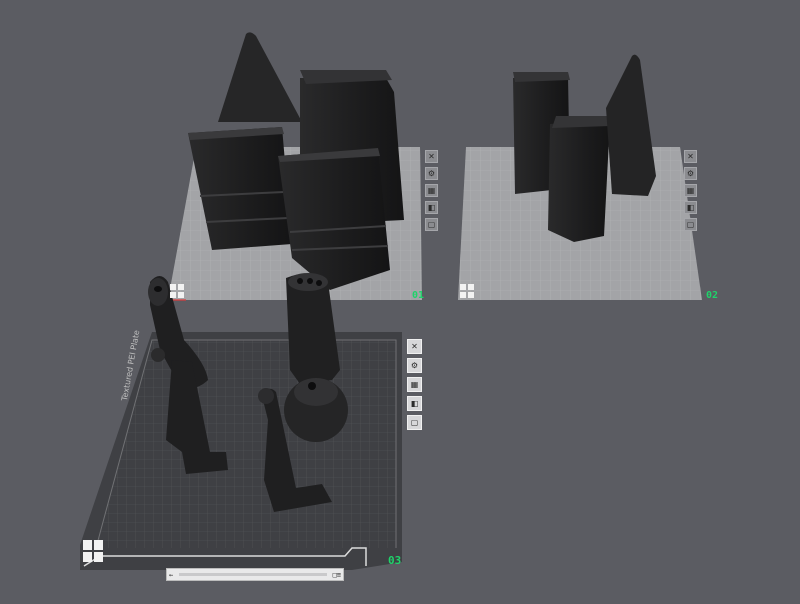 The width and height of the screenshot is (800, 604). I want to click on plate-02-label: 02, so click(712, 295).